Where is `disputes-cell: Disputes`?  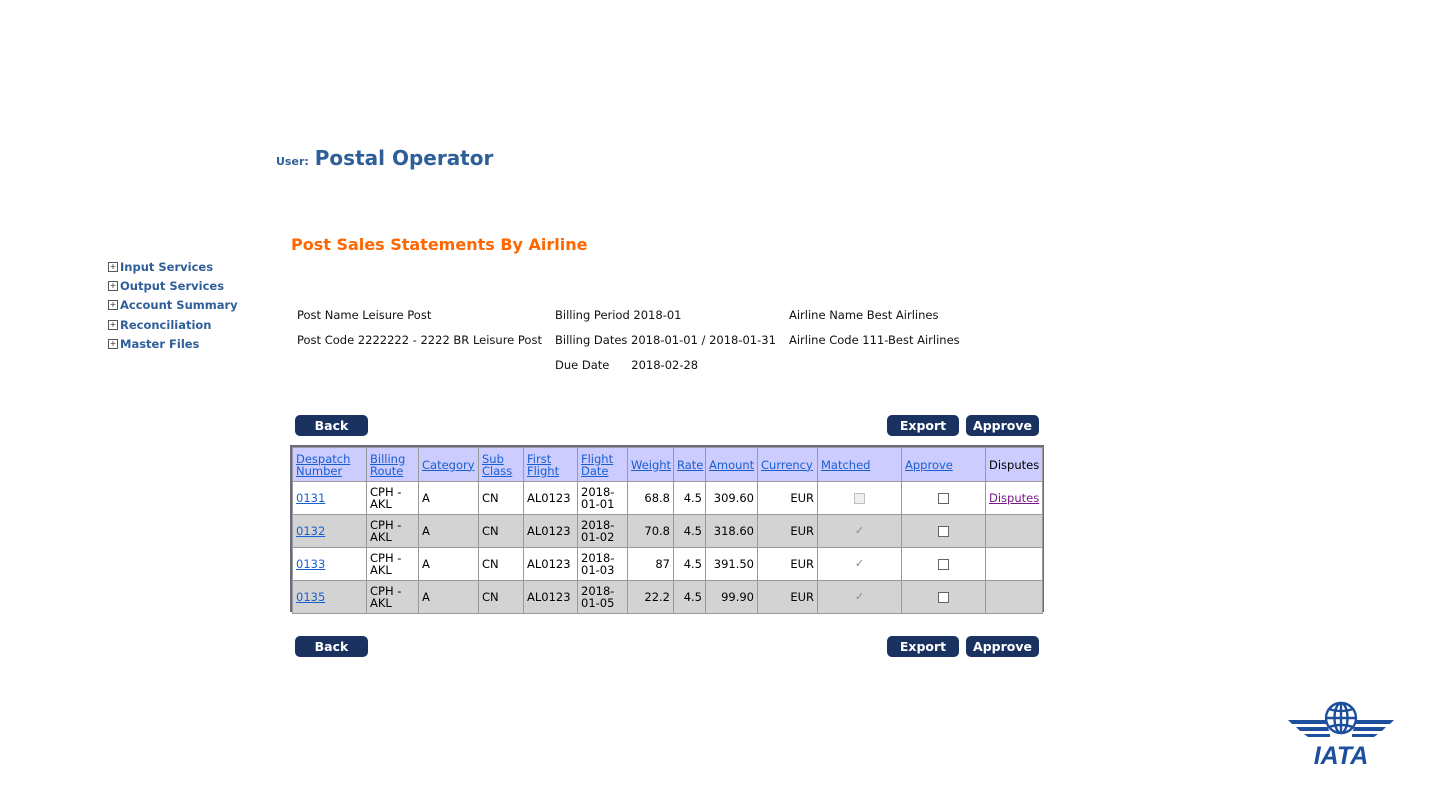 disputes-cell: Disputes is located at coordinates (1014, 498).